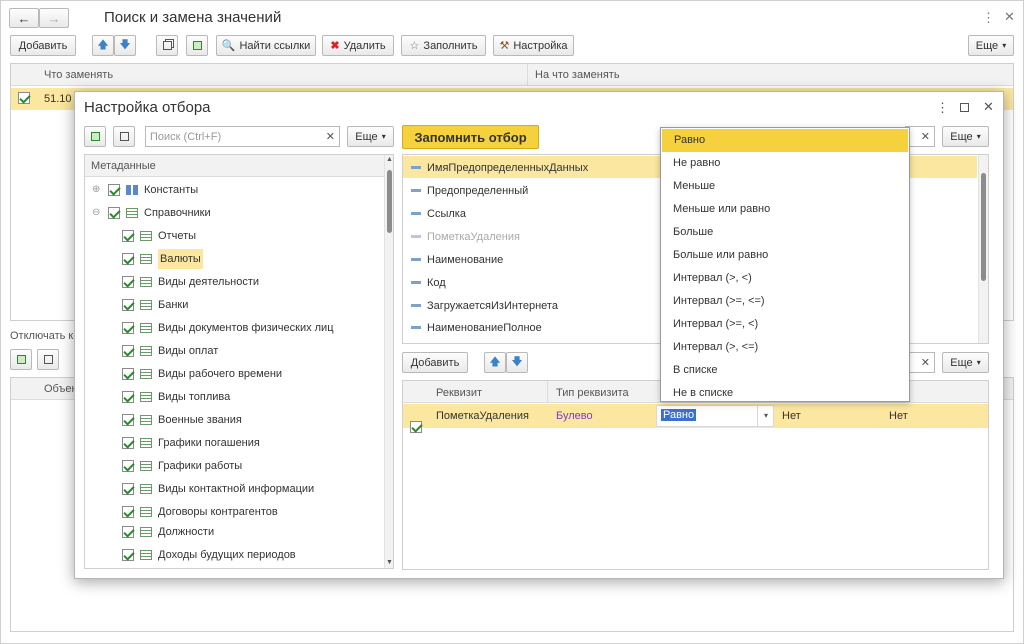 The image size is (1024, 644). I want to click on tree-item: Военные звания, so click(182, 419).